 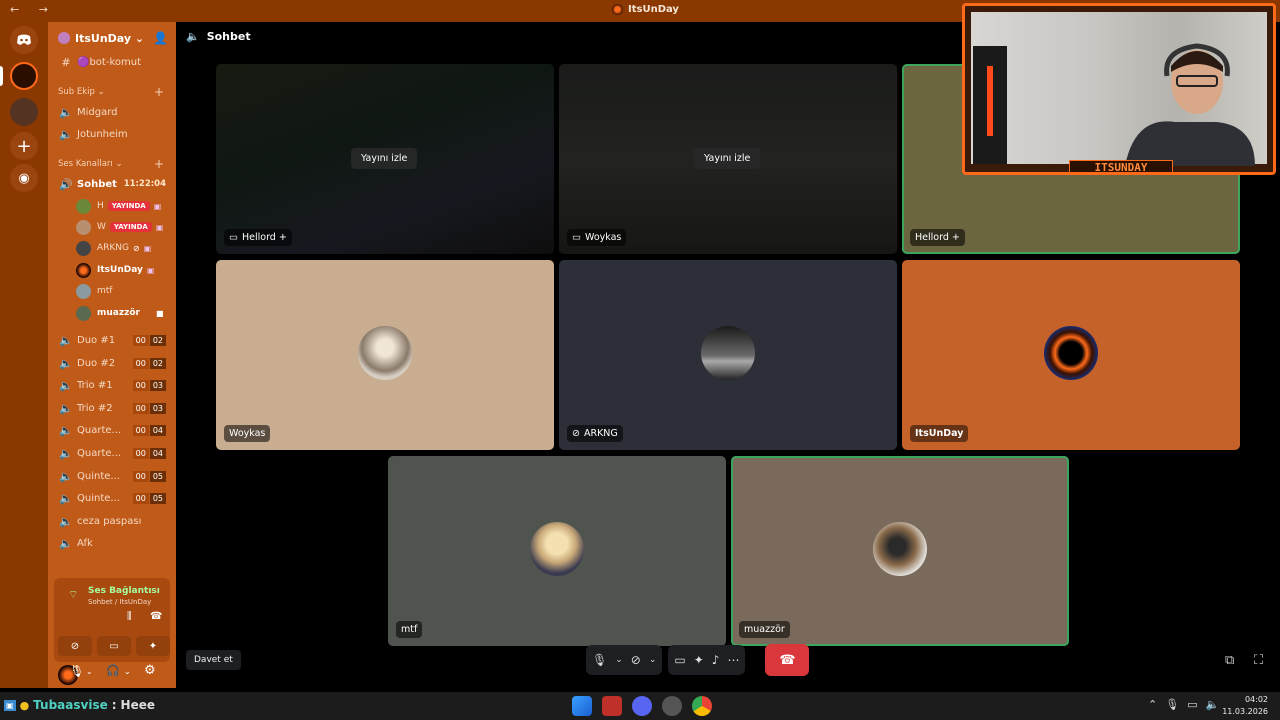 I want to click on channel-ceza-paspasi: 🔈 ceza paspası, so click(x=112, y=521).